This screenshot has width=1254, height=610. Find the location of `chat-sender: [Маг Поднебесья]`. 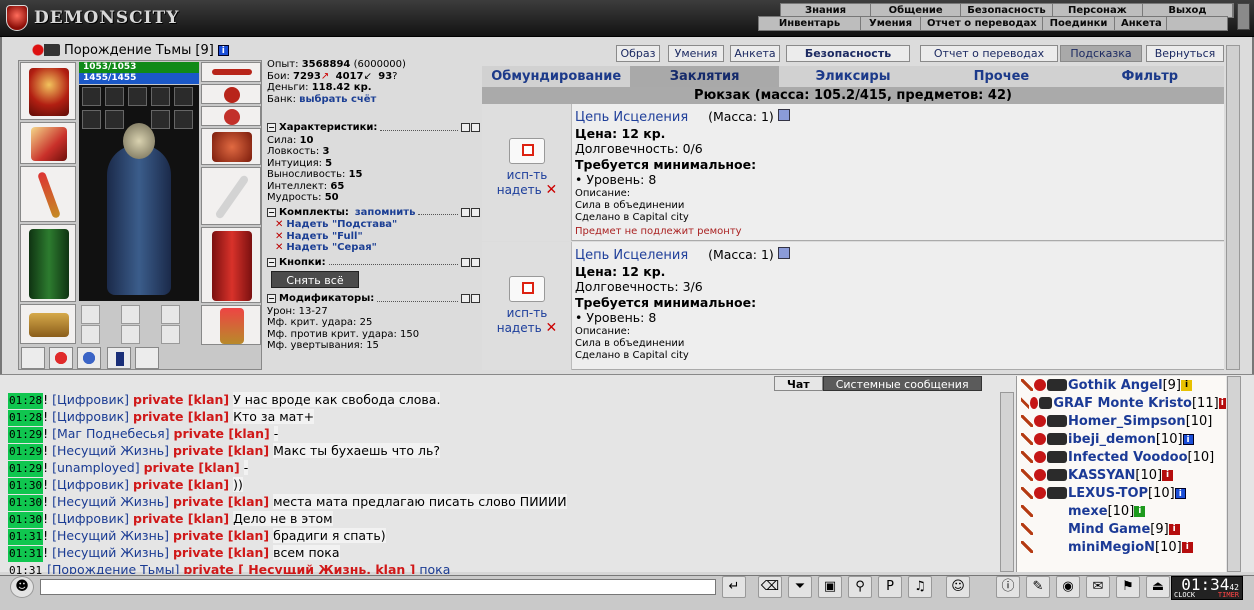

chat-sender: [Маг Поднебесья] is located at coordinates (110, 433).